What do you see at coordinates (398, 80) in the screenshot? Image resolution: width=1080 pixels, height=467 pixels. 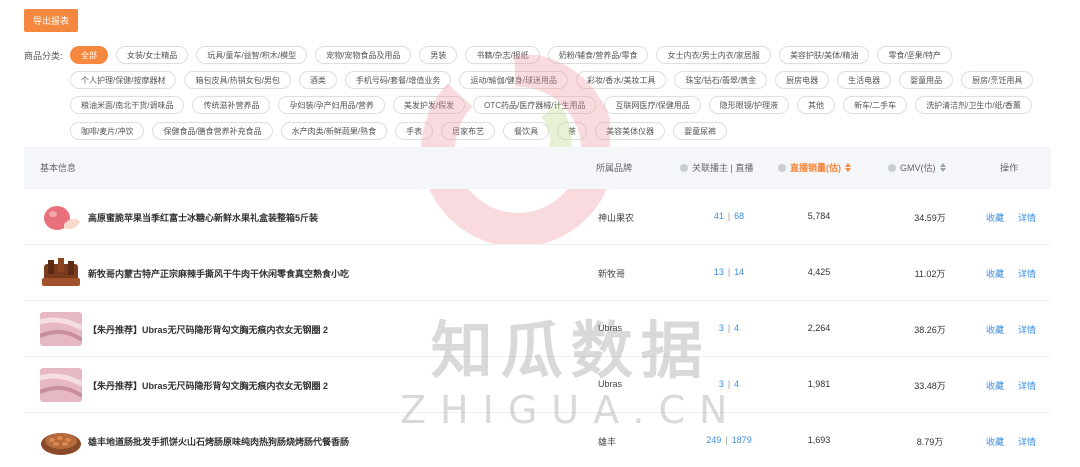 I see `category-chip: 手机号码/套餐/增值业务` at bounding box center [398, 80].